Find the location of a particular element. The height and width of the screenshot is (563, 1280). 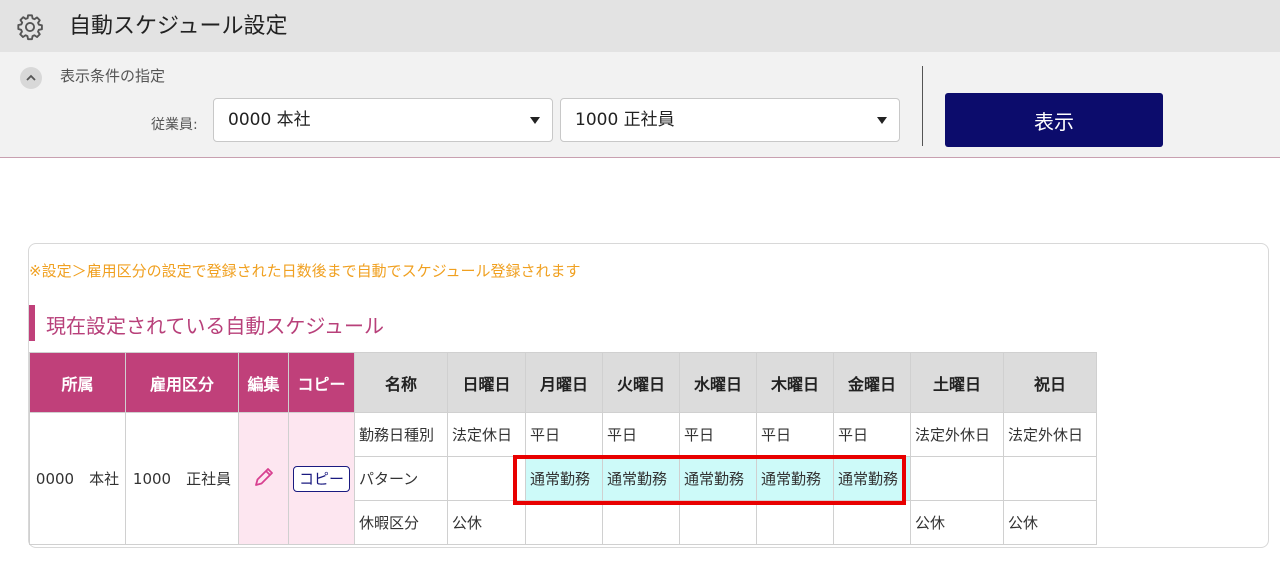

section-accent-bar is located at coordinates (32, 323).